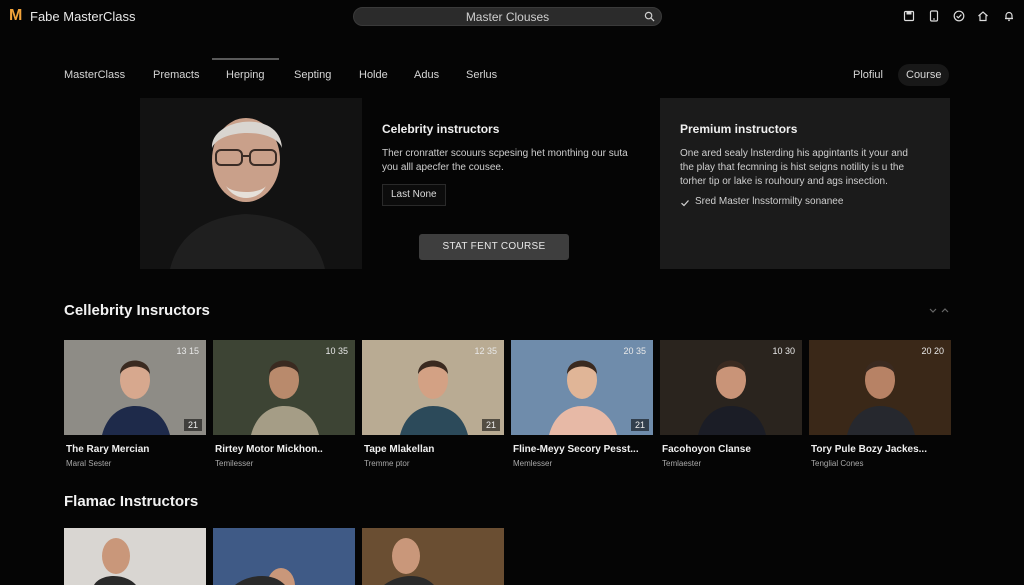  What do you see at coordinates (443, 167) in the screenshot?
I see `hero-center-text-2: you alll apecfer the cousee.` at bounding box center [443, 167].